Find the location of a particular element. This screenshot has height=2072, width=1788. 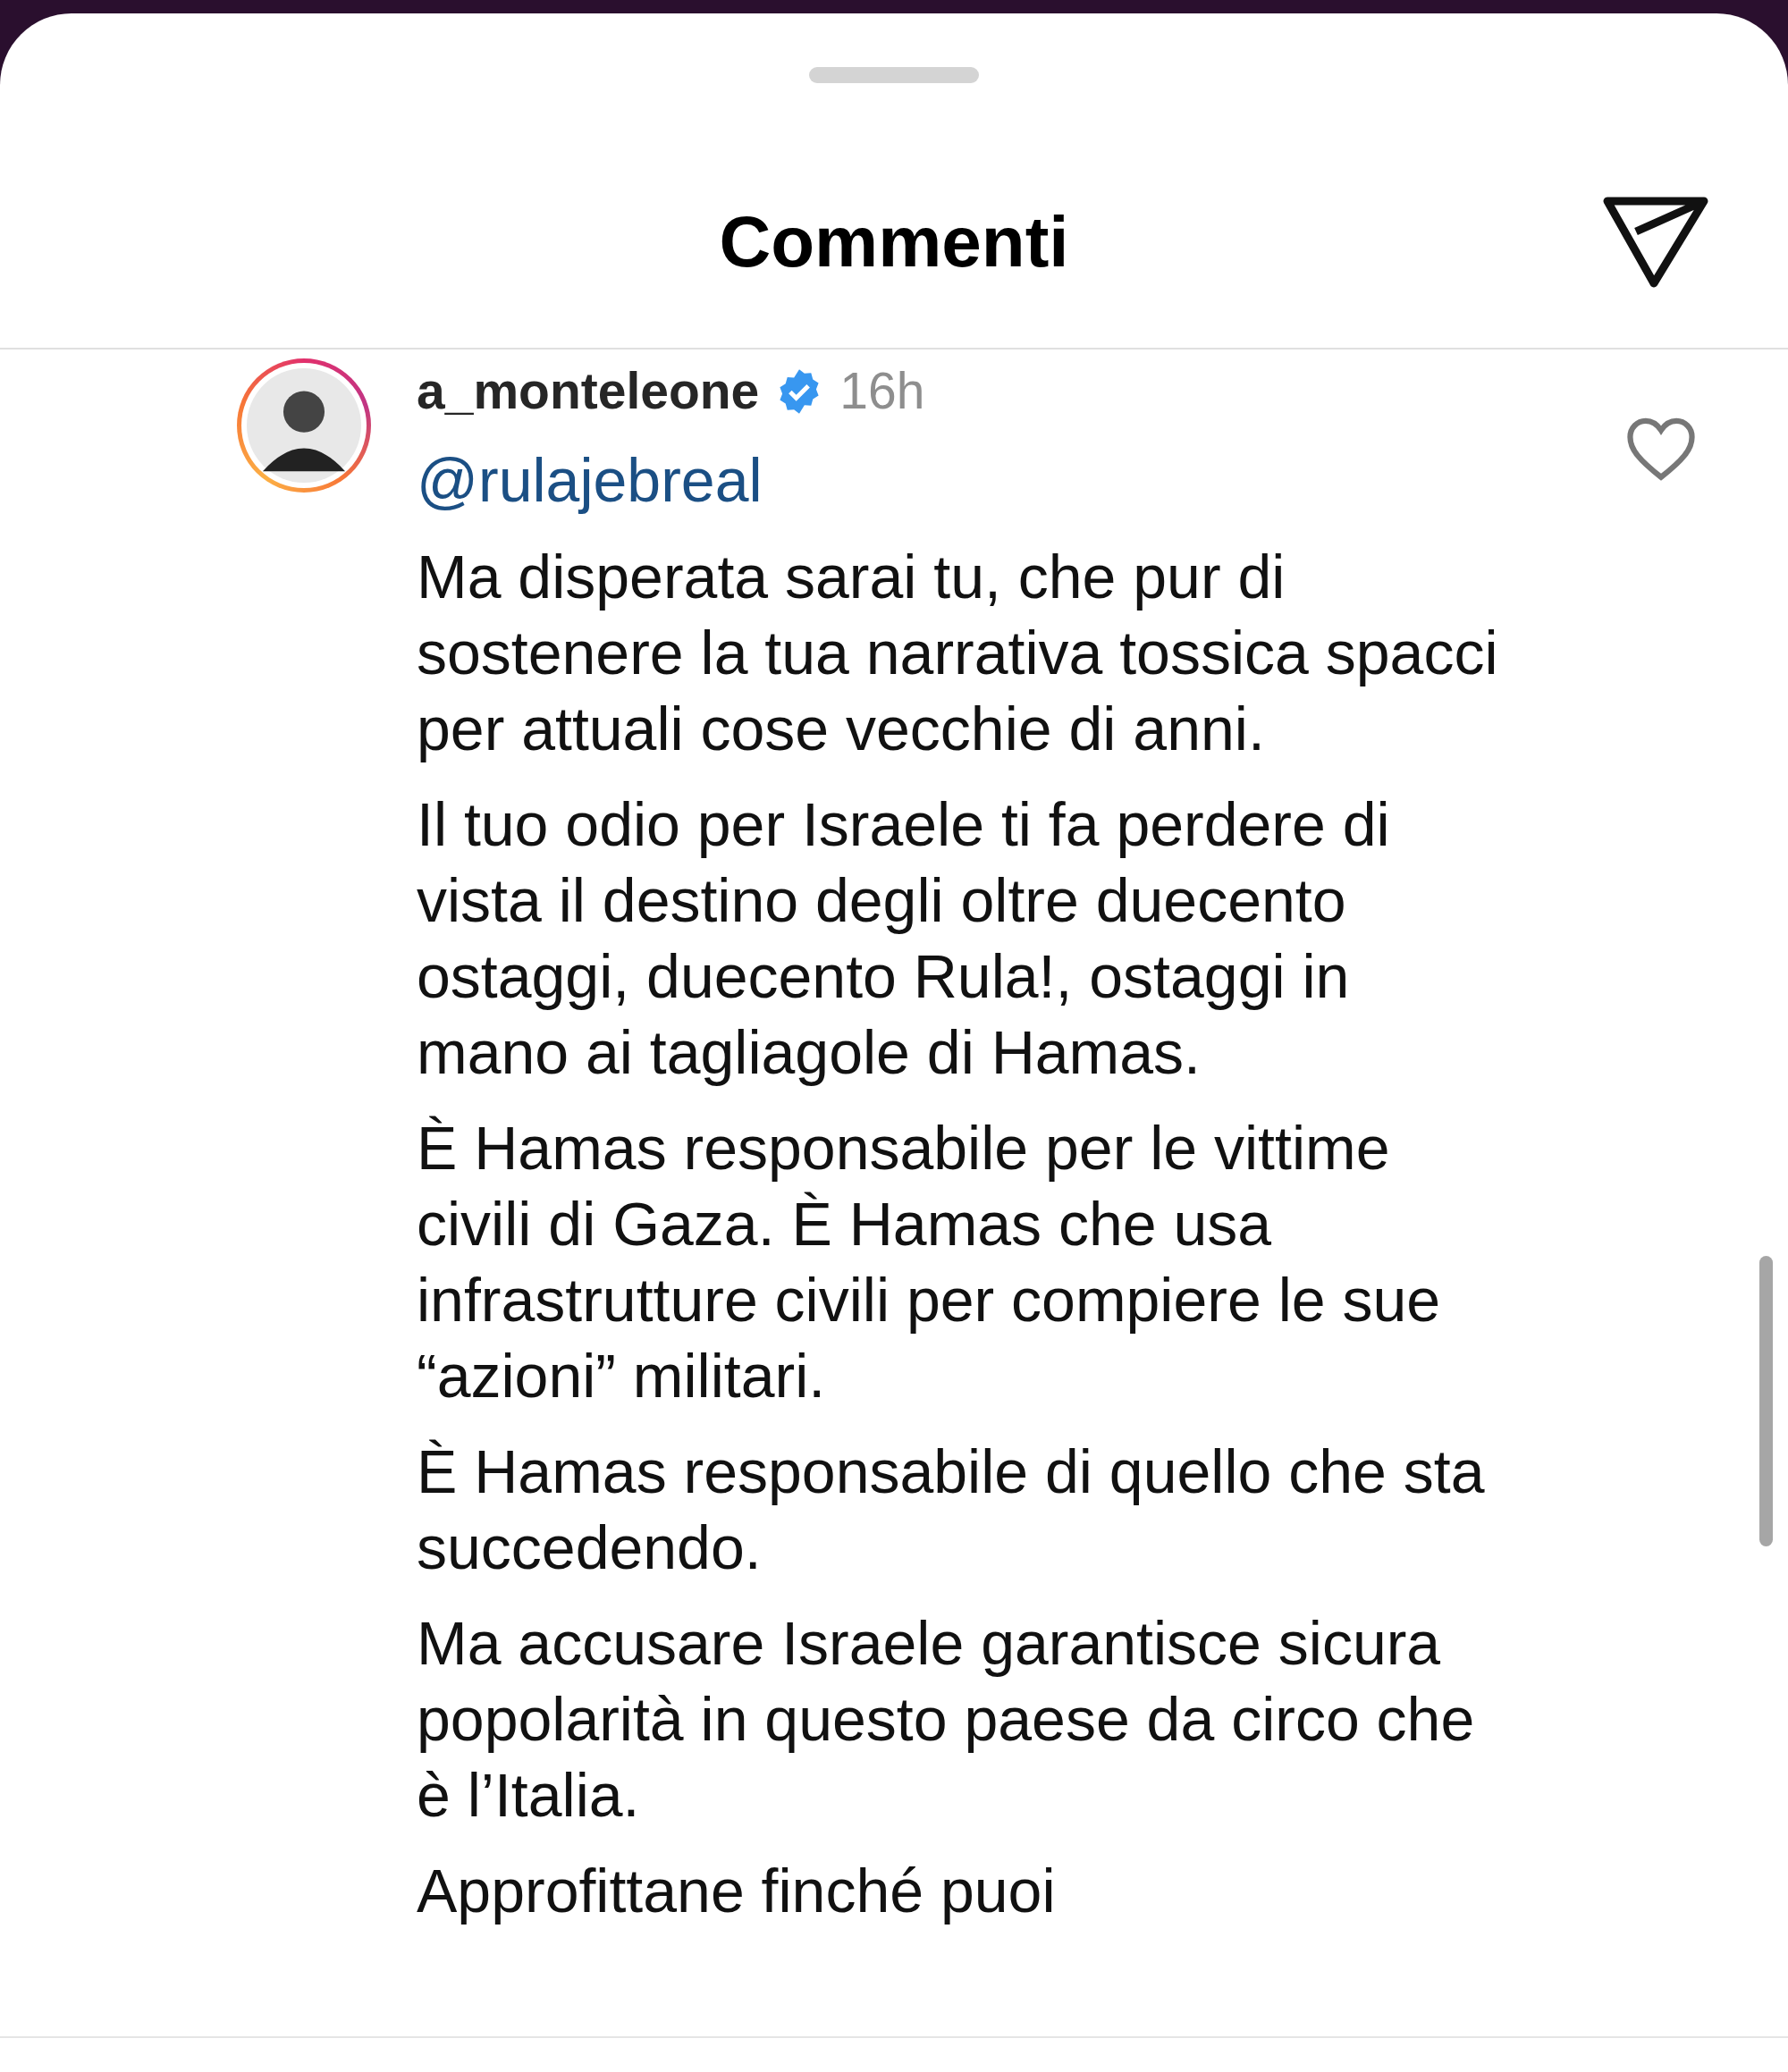

scrollbar is located at coordinates (1766, 1401).